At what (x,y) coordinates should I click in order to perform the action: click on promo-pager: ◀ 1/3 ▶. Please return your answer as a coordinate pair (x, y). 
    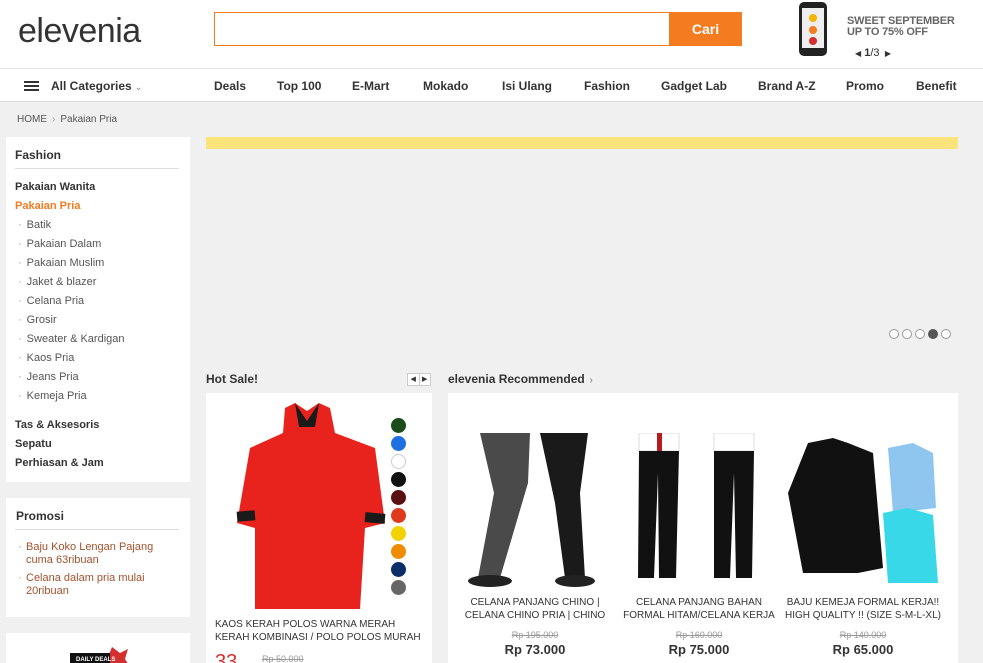
    Looking at the image, I should click on (873, 53).